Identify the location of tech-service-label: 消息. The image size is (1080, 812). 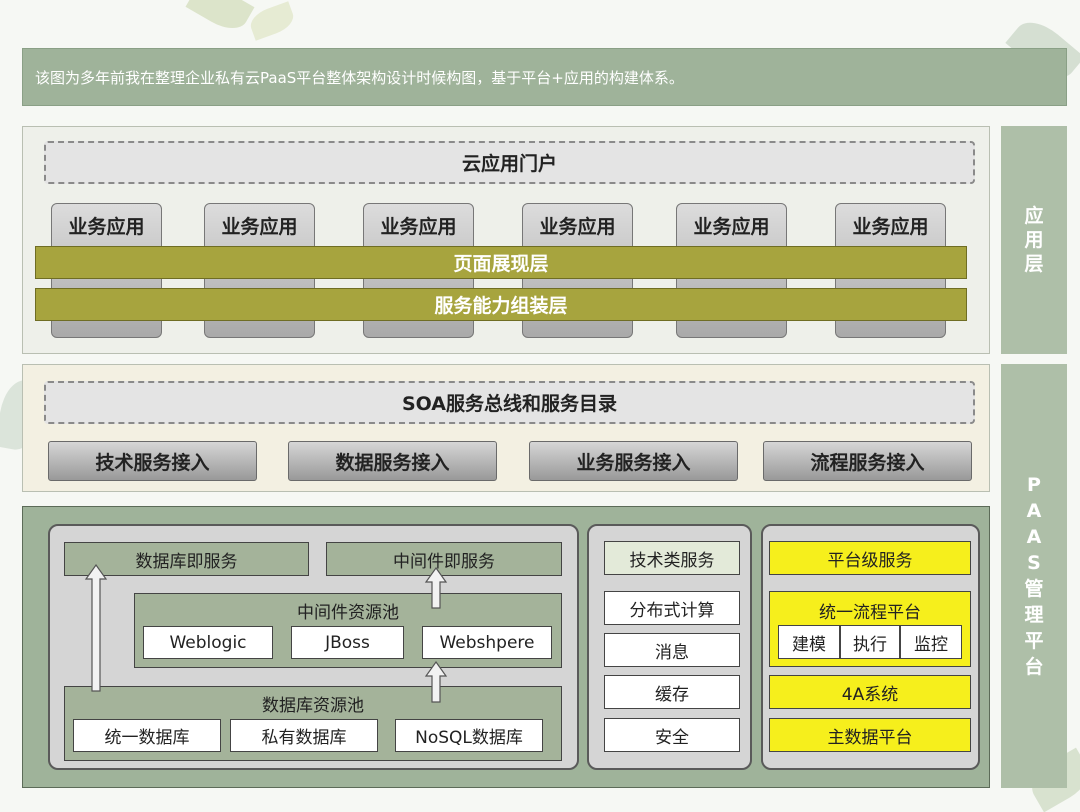
(672, 652).